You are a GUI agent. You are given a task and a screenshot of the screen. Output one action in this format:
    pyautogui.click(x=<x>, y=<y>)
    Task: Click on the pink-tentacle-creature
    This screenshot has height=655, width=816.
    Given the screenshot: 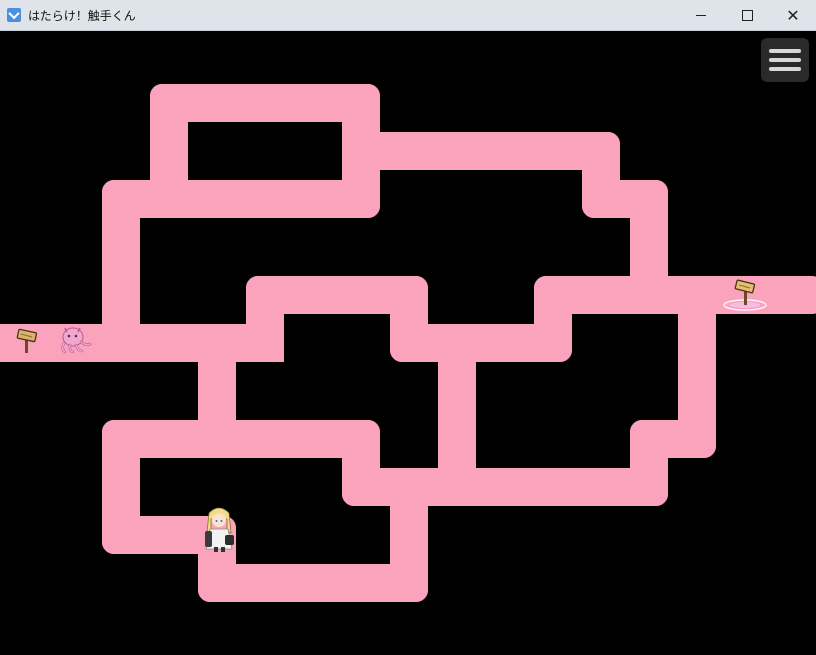 What is the action you would take?
    pyautogui.click(x=76, y=340)
    